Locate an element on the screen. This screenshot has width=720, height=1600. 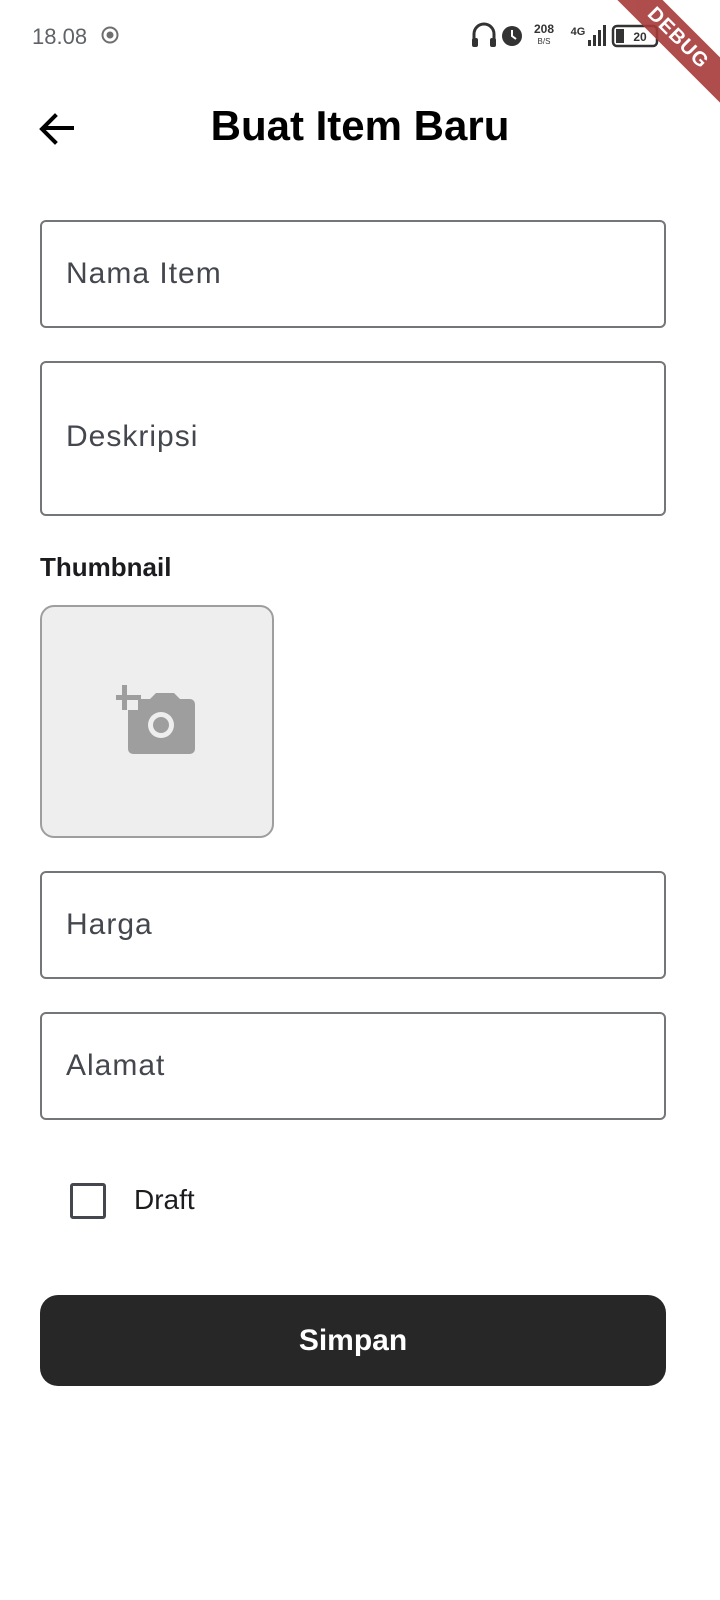
address-input is located at coordinates (353, 1066).